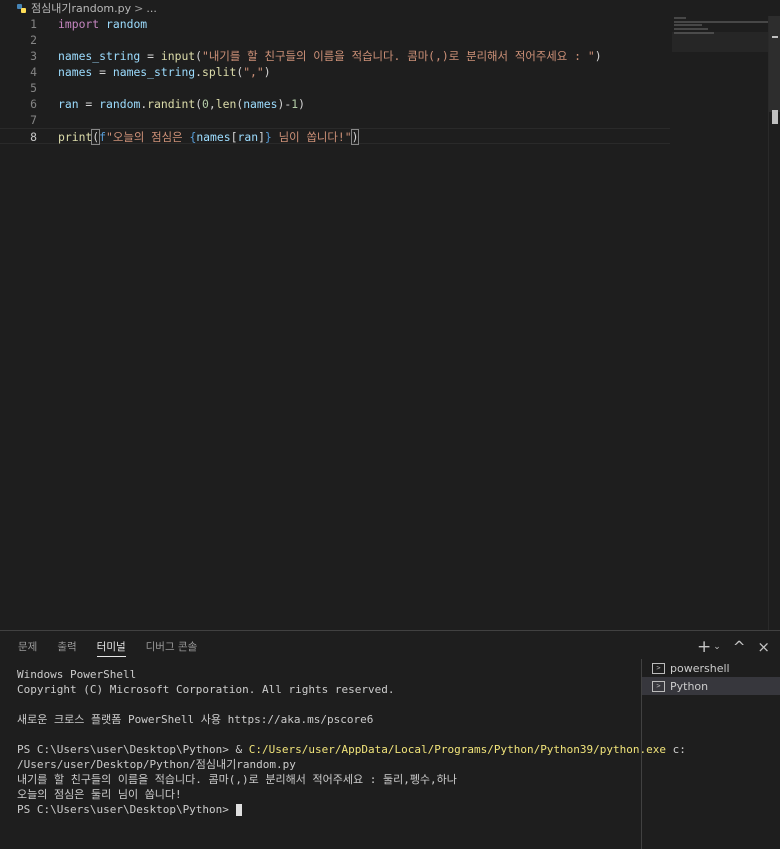  Describe the element at coordinates (335, 40) in the screenshot. I see `code-line: 2` at that location.